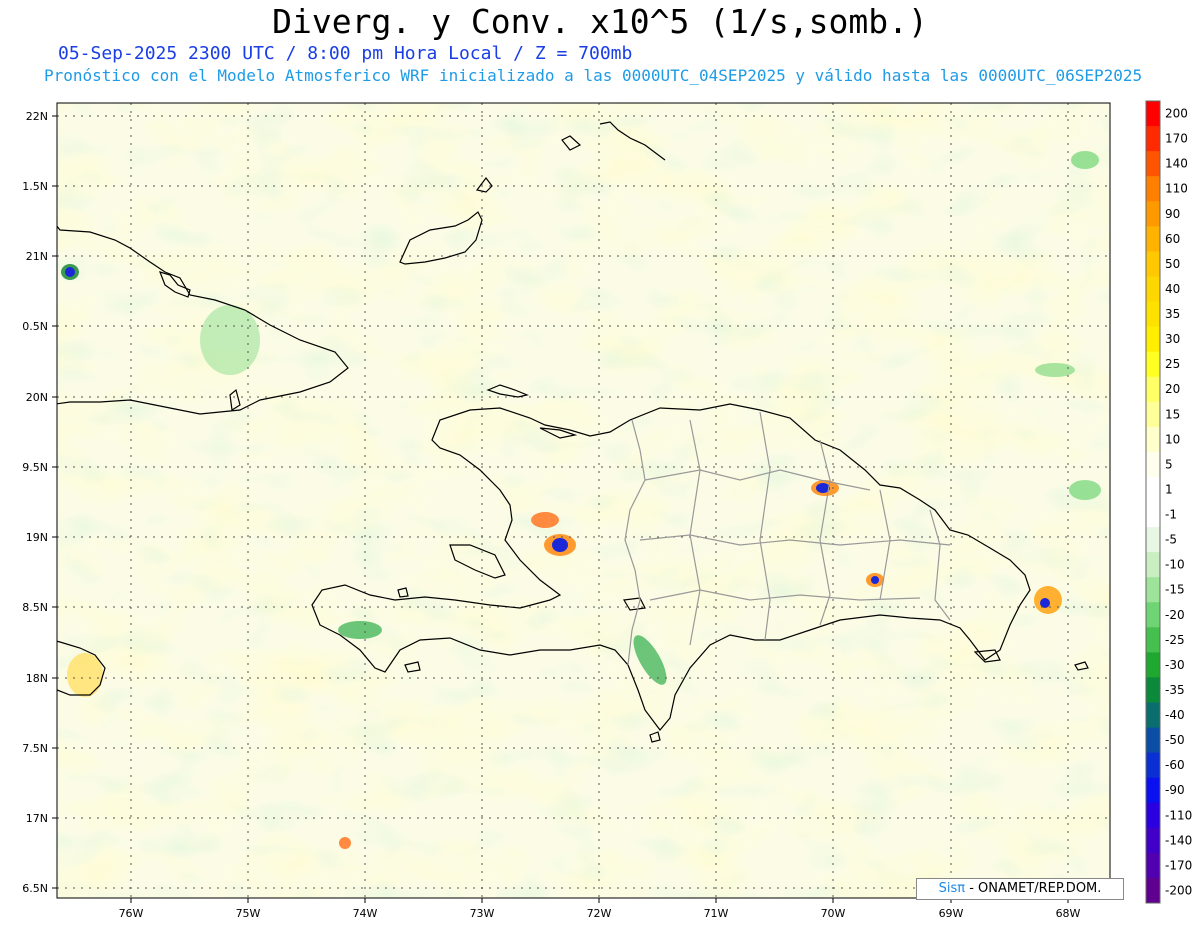 The image size is (1200, 931). Describe the element at coordinates (35, 326) in the screenshot. I see `lat-label: 0.5N` at that location.